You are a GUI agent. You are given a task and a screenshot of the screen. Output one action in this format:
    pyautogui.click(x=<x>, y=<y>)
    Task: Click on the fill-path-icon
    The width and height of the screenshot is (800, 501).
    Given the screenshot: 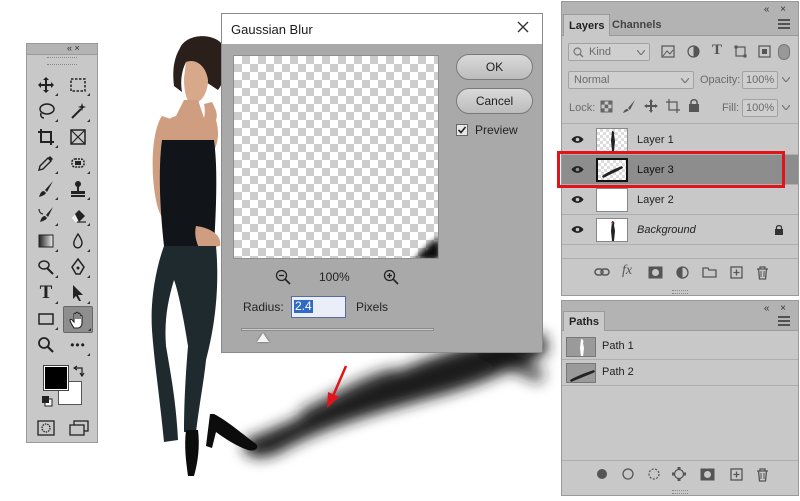 What is the action you would take?
    pyautogui.click(x=602, y=474)
    